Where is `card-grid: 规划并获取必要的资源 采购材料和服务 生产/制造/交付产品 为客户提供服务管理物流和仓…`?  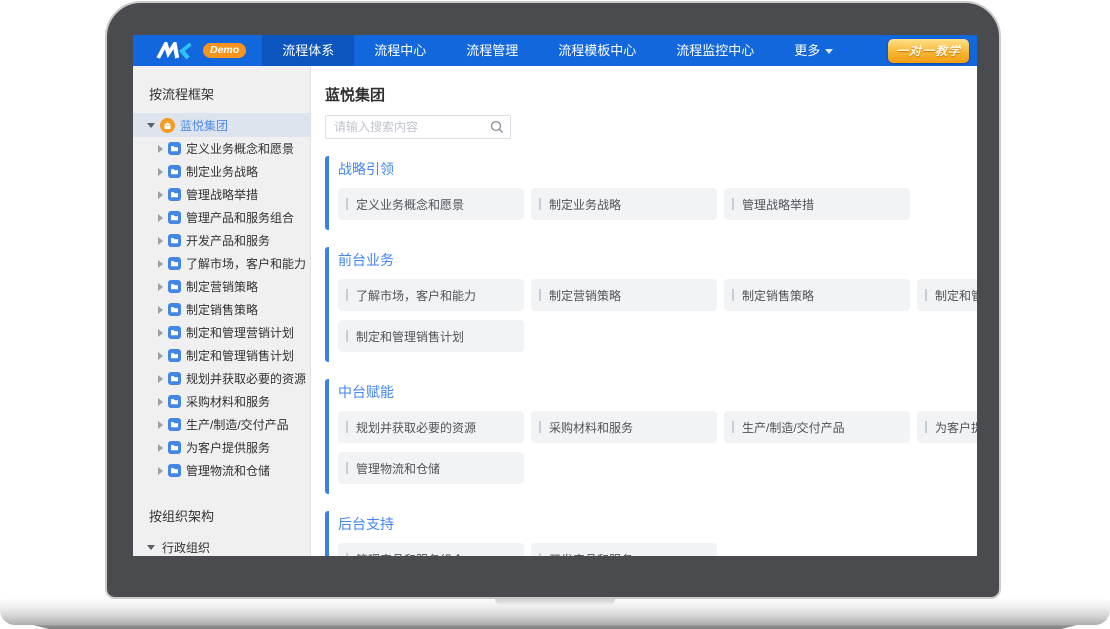 card-grid: 规划并获取必要的资源 采购材料和服务 生产/制造/交付产品 为客户提供服务管理物流和仓… is located at coordinates (657, 443).